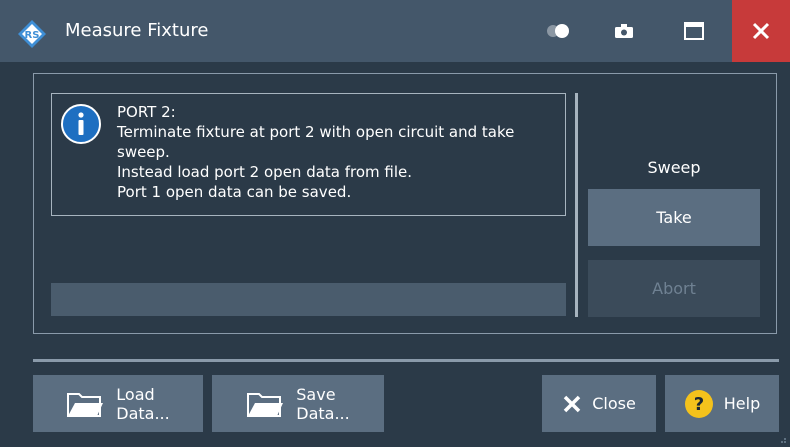 The image size is (790, 447). I want to click on svg-text: RS, so click(32, 35).